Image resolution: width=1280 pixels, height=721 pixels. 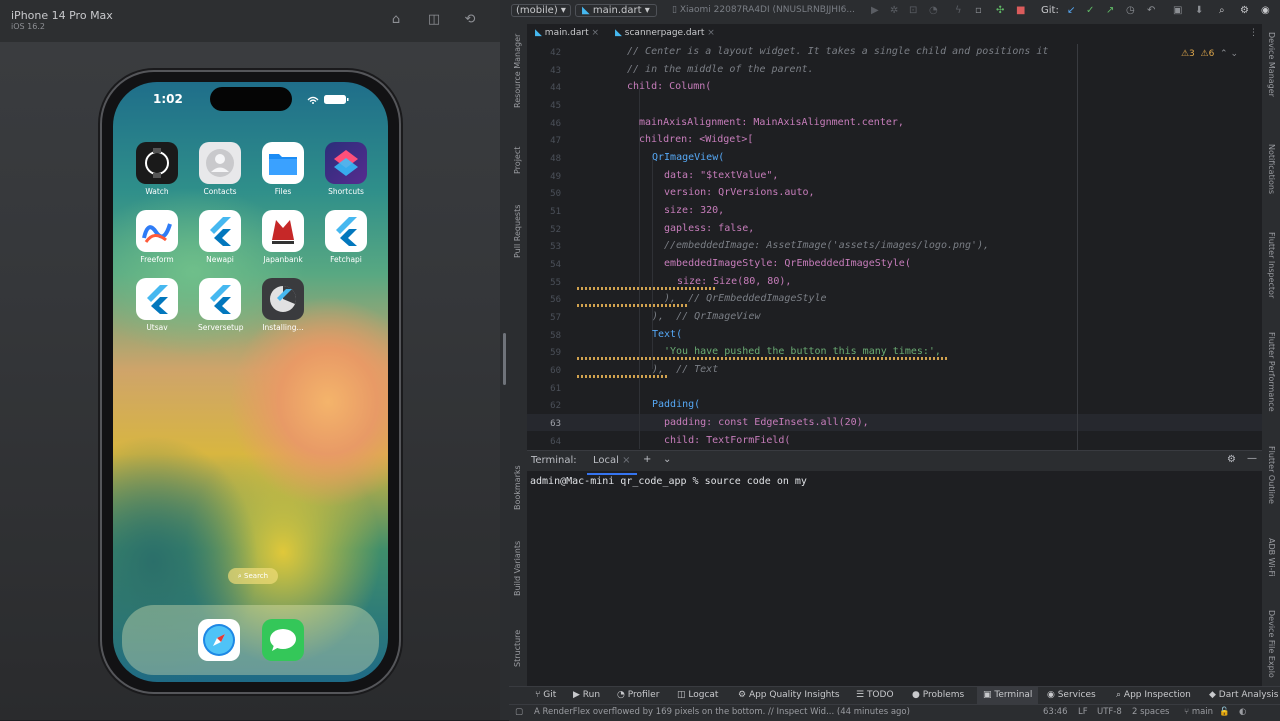 What do you see at coordinates (1198, 712) in the screenshot?
I see `git-branch: ⑂ main` at bounding box center [1198, 712].